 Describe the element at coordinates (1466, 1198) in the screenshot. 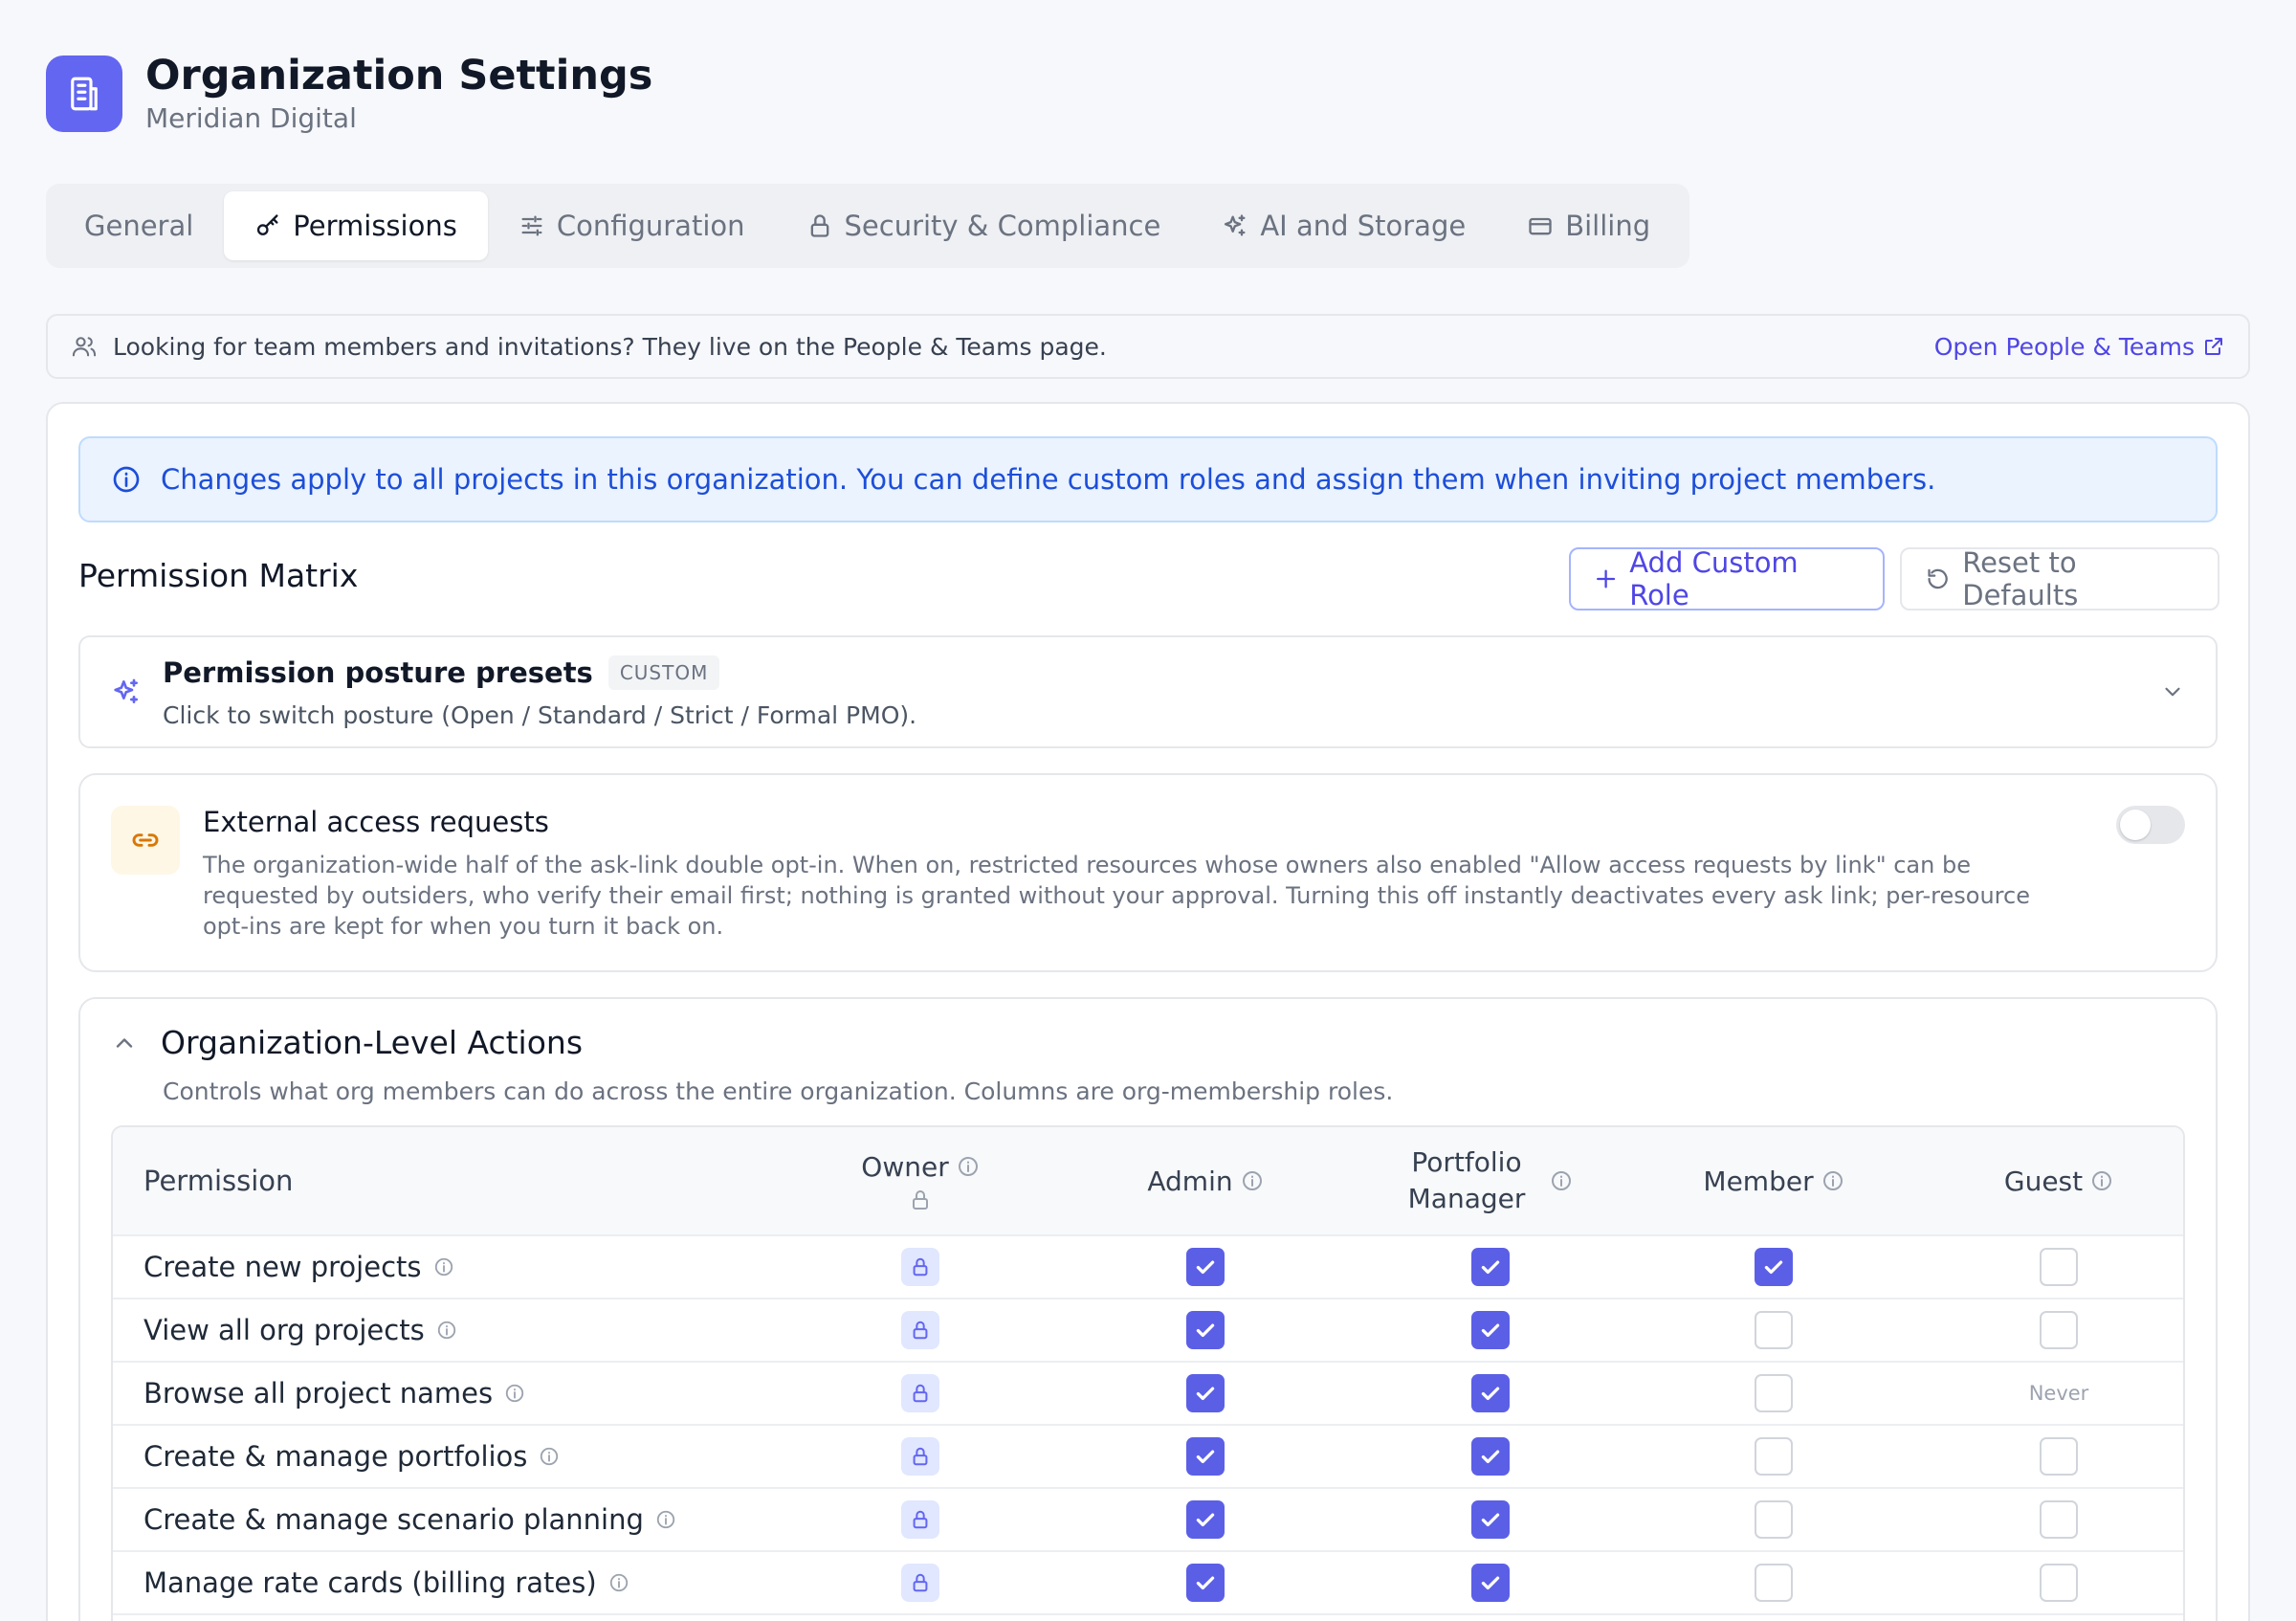

I see `column-header-label: Manager` at that location.